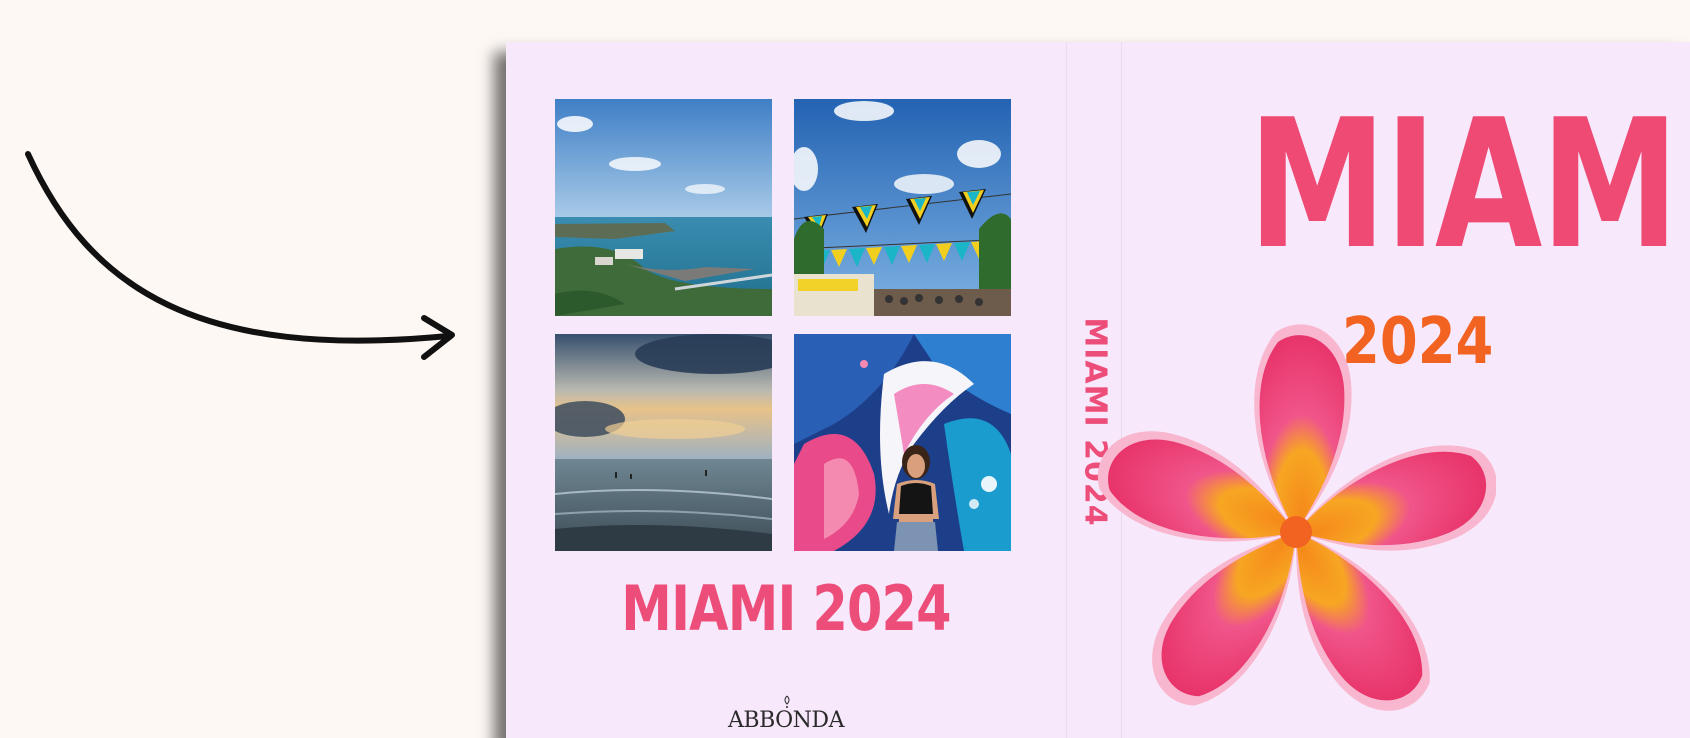  I want to click on coastline-photo, so click(663, 207).